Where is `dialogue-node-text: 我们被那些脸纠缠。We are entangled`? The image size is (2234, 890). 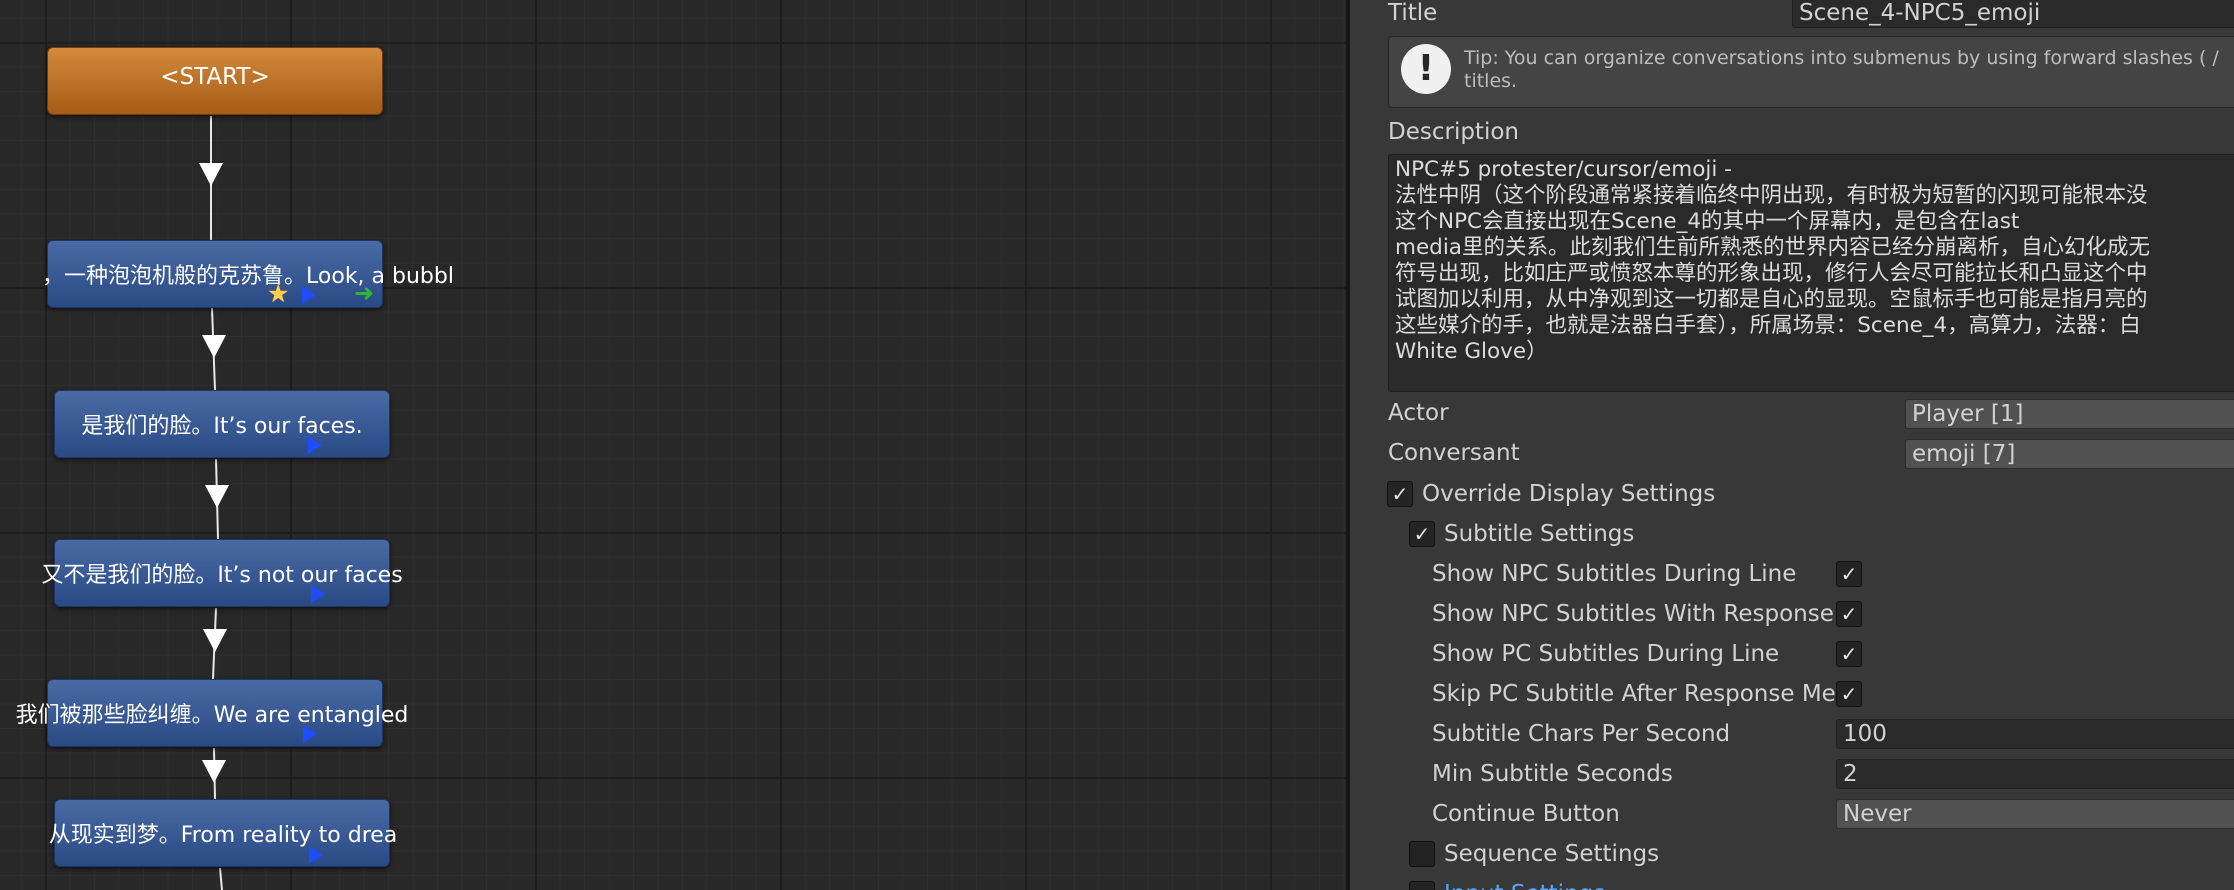 dialogue-node-text: 我们被那些脸纠缠。We are entangled is located at coordinates (212, 715).